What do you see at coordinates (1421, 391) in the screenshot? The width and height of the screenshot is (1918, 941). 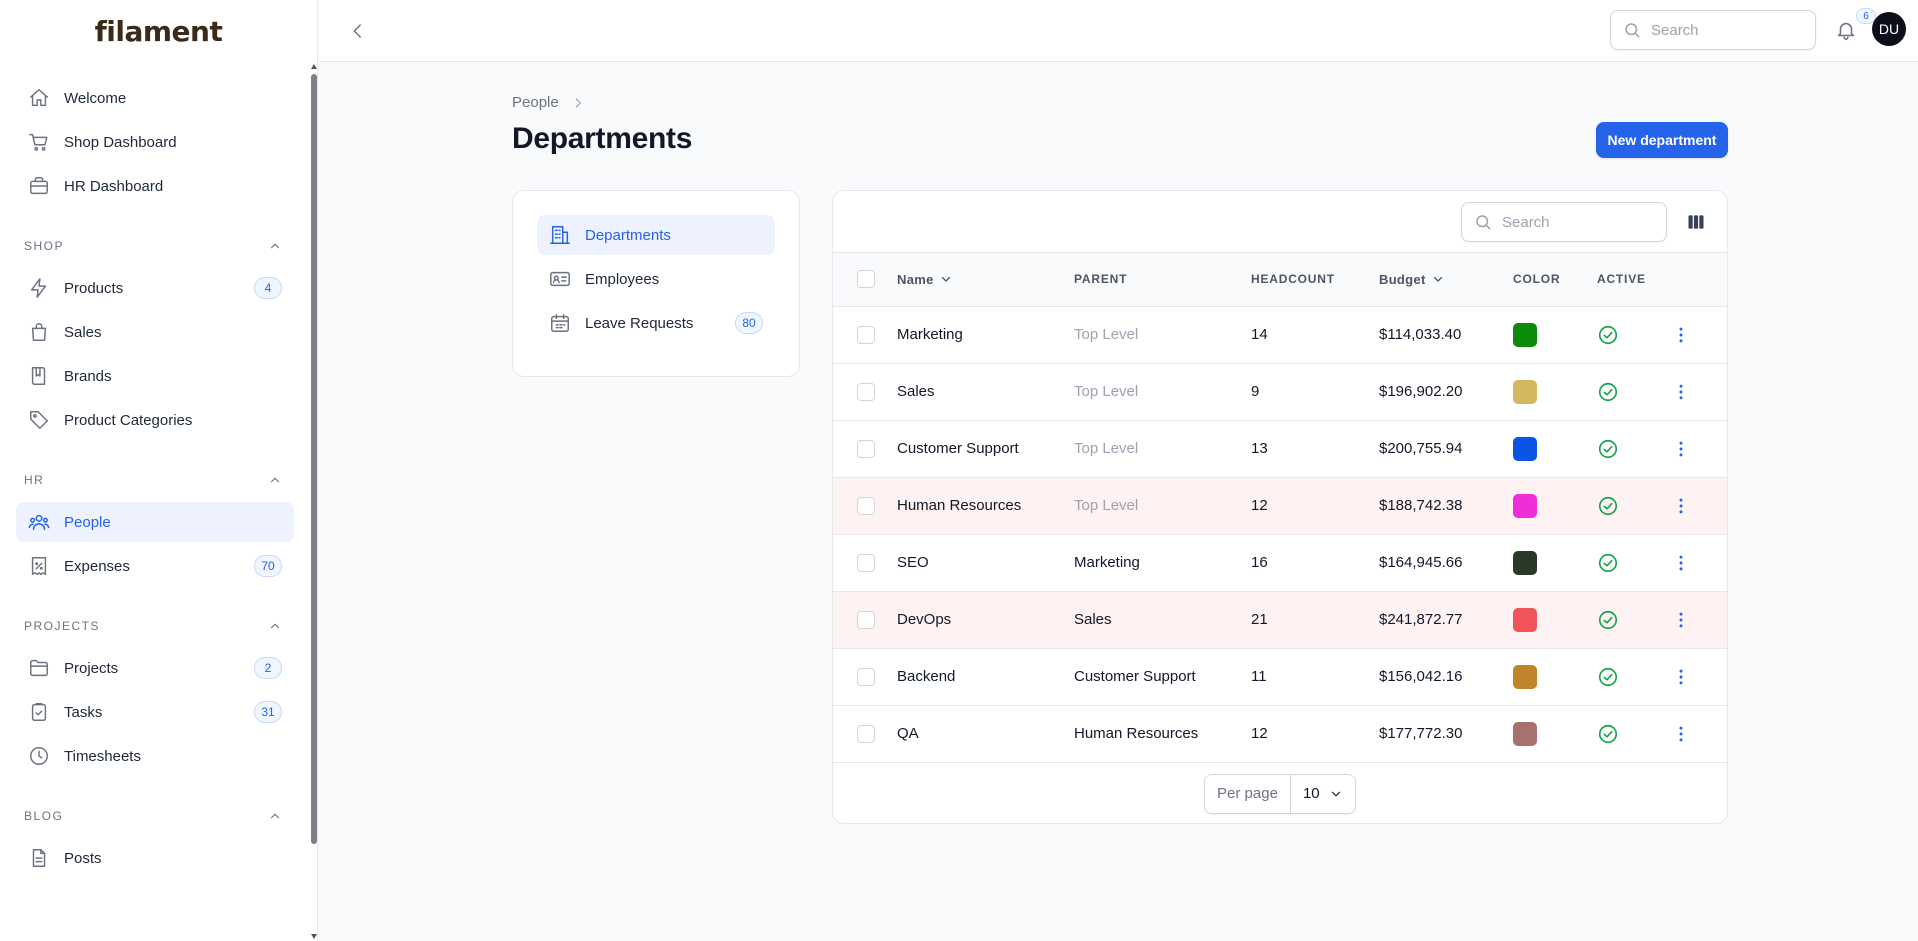 I see `cell-budget: $196,902.20` at bounding box center [1421, 391].